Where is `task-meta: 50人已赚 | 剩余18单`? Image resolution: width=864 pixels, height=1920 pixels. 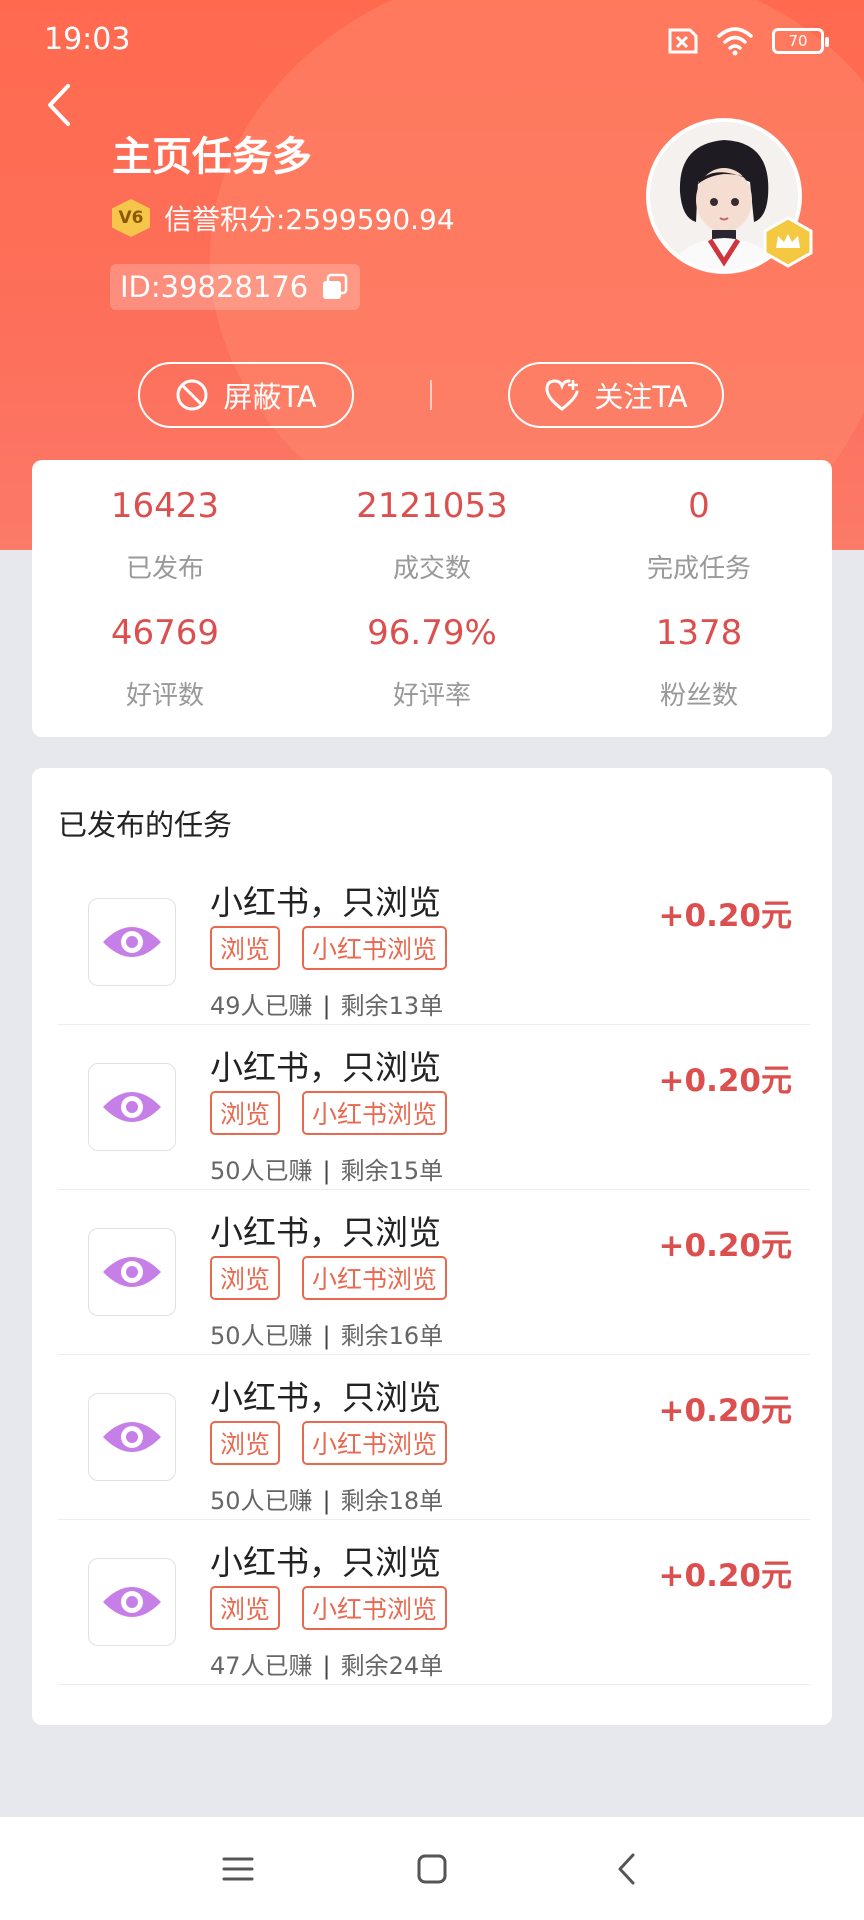
task-meta: 50人已赚 | 剩余18单 is located at coordinates (327, 1501).